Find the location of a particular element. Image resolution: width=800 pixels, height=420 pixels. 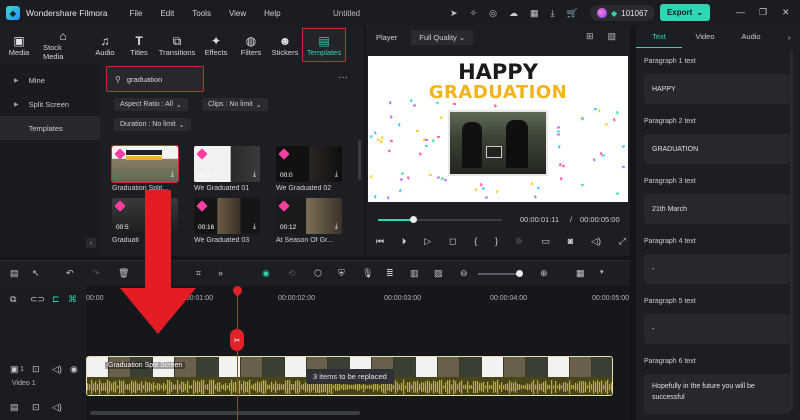

zoom-out-icon: ⊖ is located at coordinates (464, 273).